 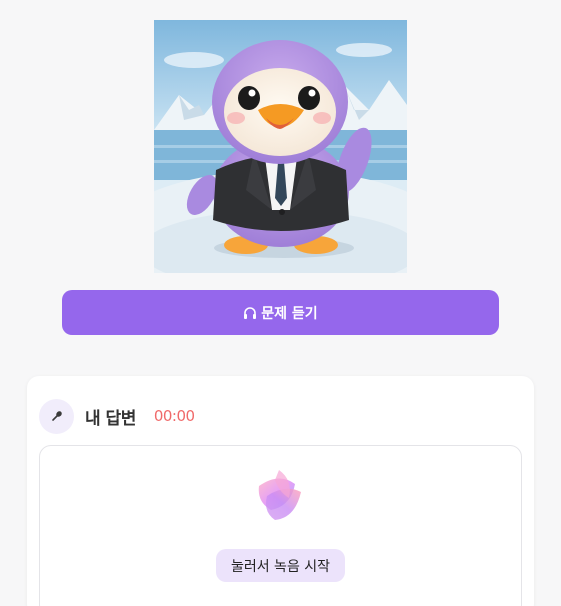 I want to click on microphone-icon, so click(x=56, y=416).